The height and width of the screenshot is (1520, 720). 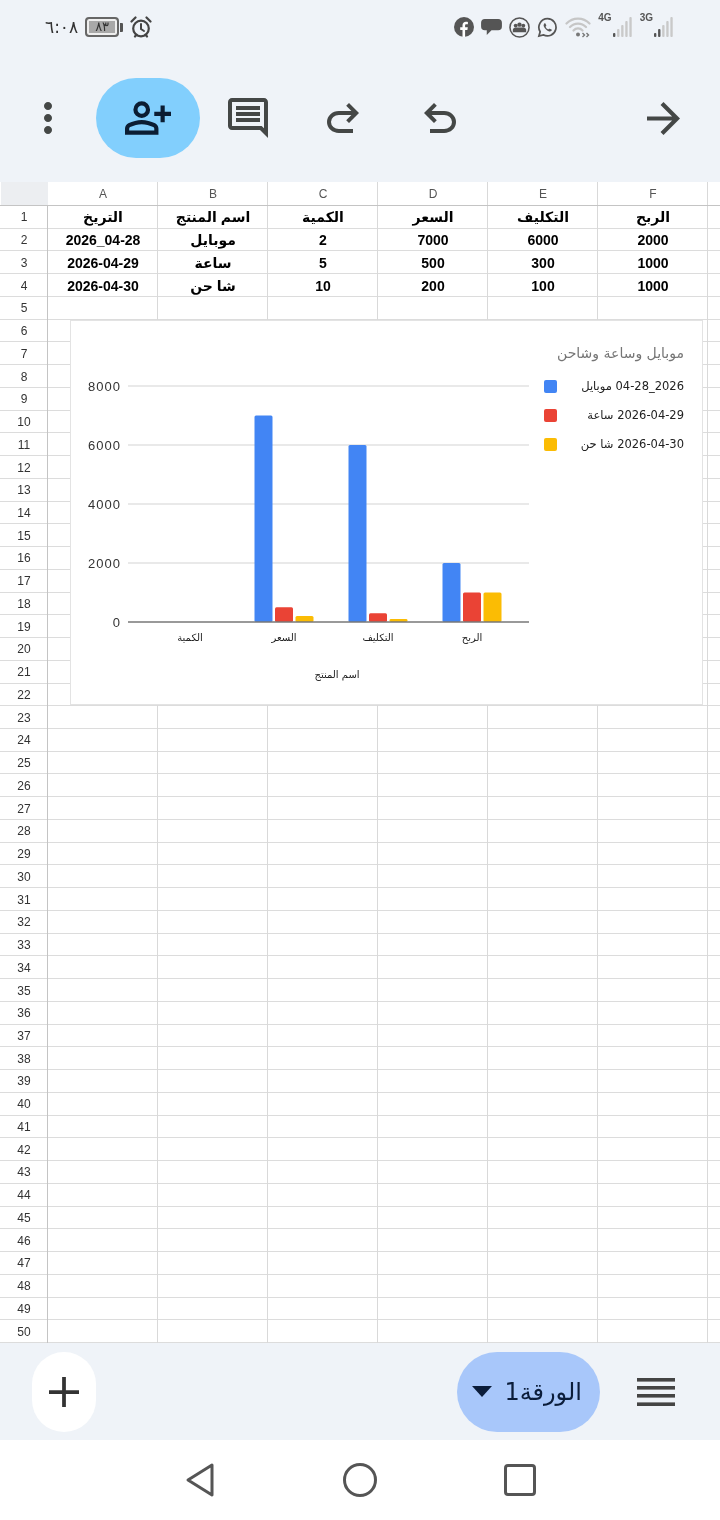 I want to click on network-type-label: 4G, so click(x=605, y=17).